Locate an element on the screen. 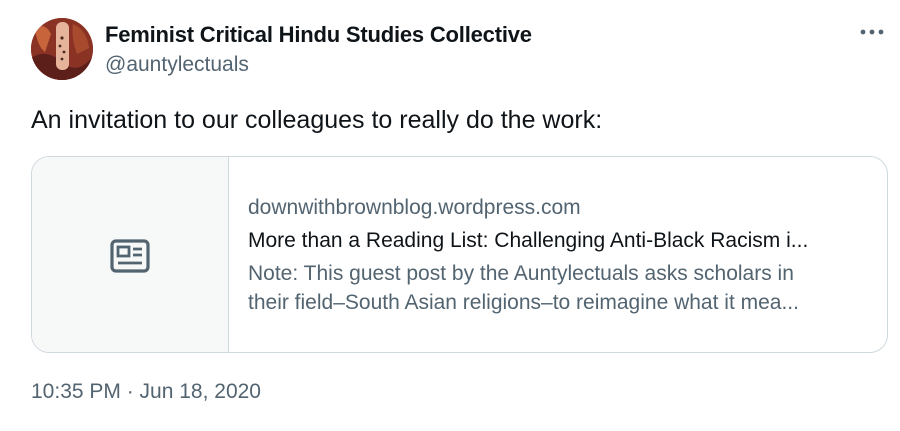 This screenshot has width=900, height=431. timestamp: 10:35 PM · Jun 18, 2020 is located at coordinates (146, 392).